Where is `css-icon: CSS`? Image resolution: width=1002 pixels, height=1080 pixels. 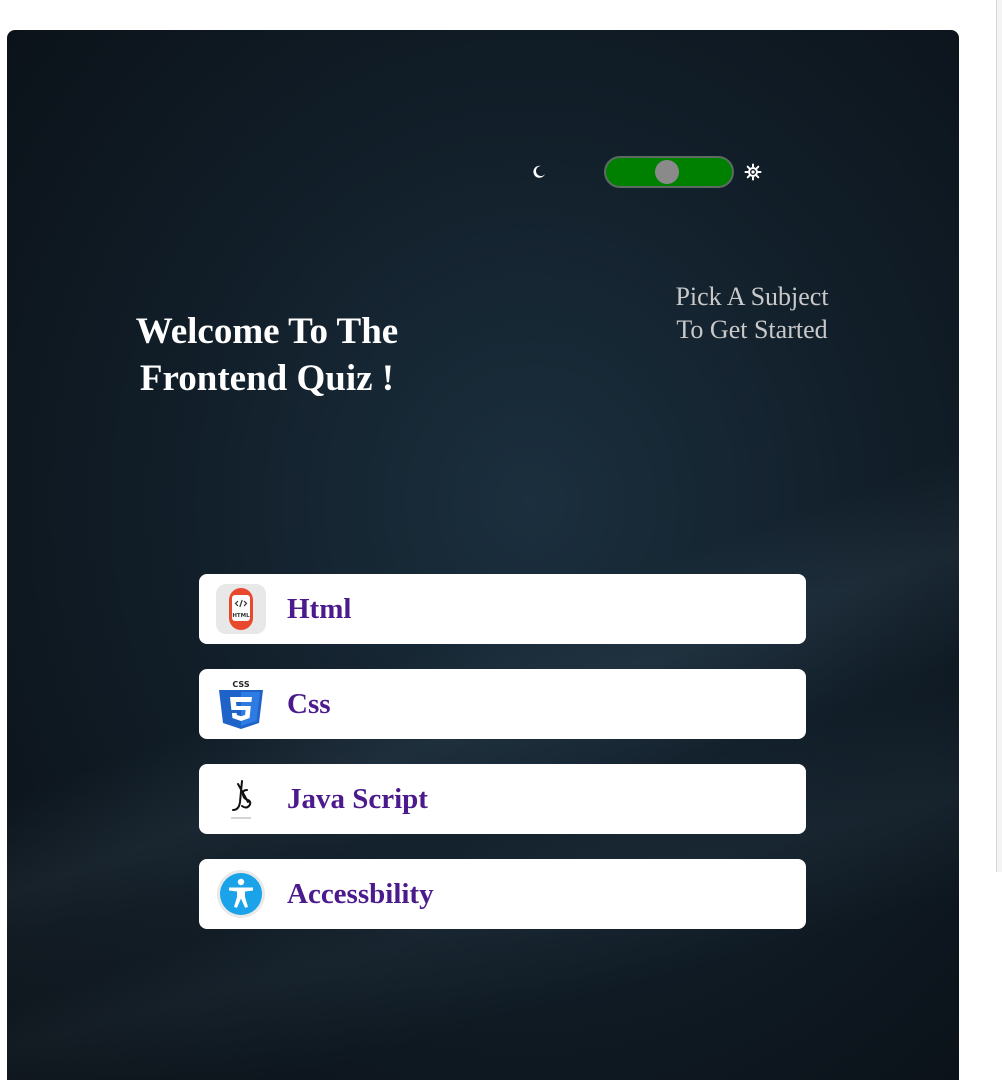
css-icon: CSS is located at coordinates (241, 704).